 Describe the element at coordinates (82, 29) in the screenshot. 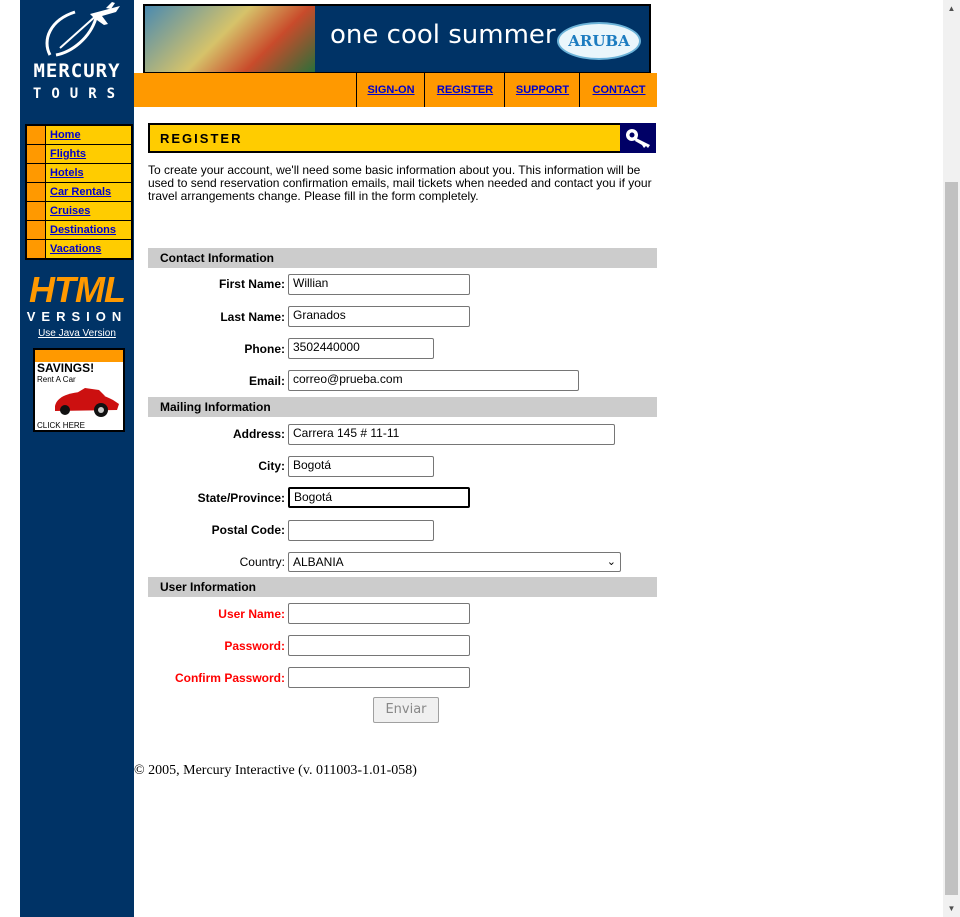

I see `plane-logo-icon` at that location.